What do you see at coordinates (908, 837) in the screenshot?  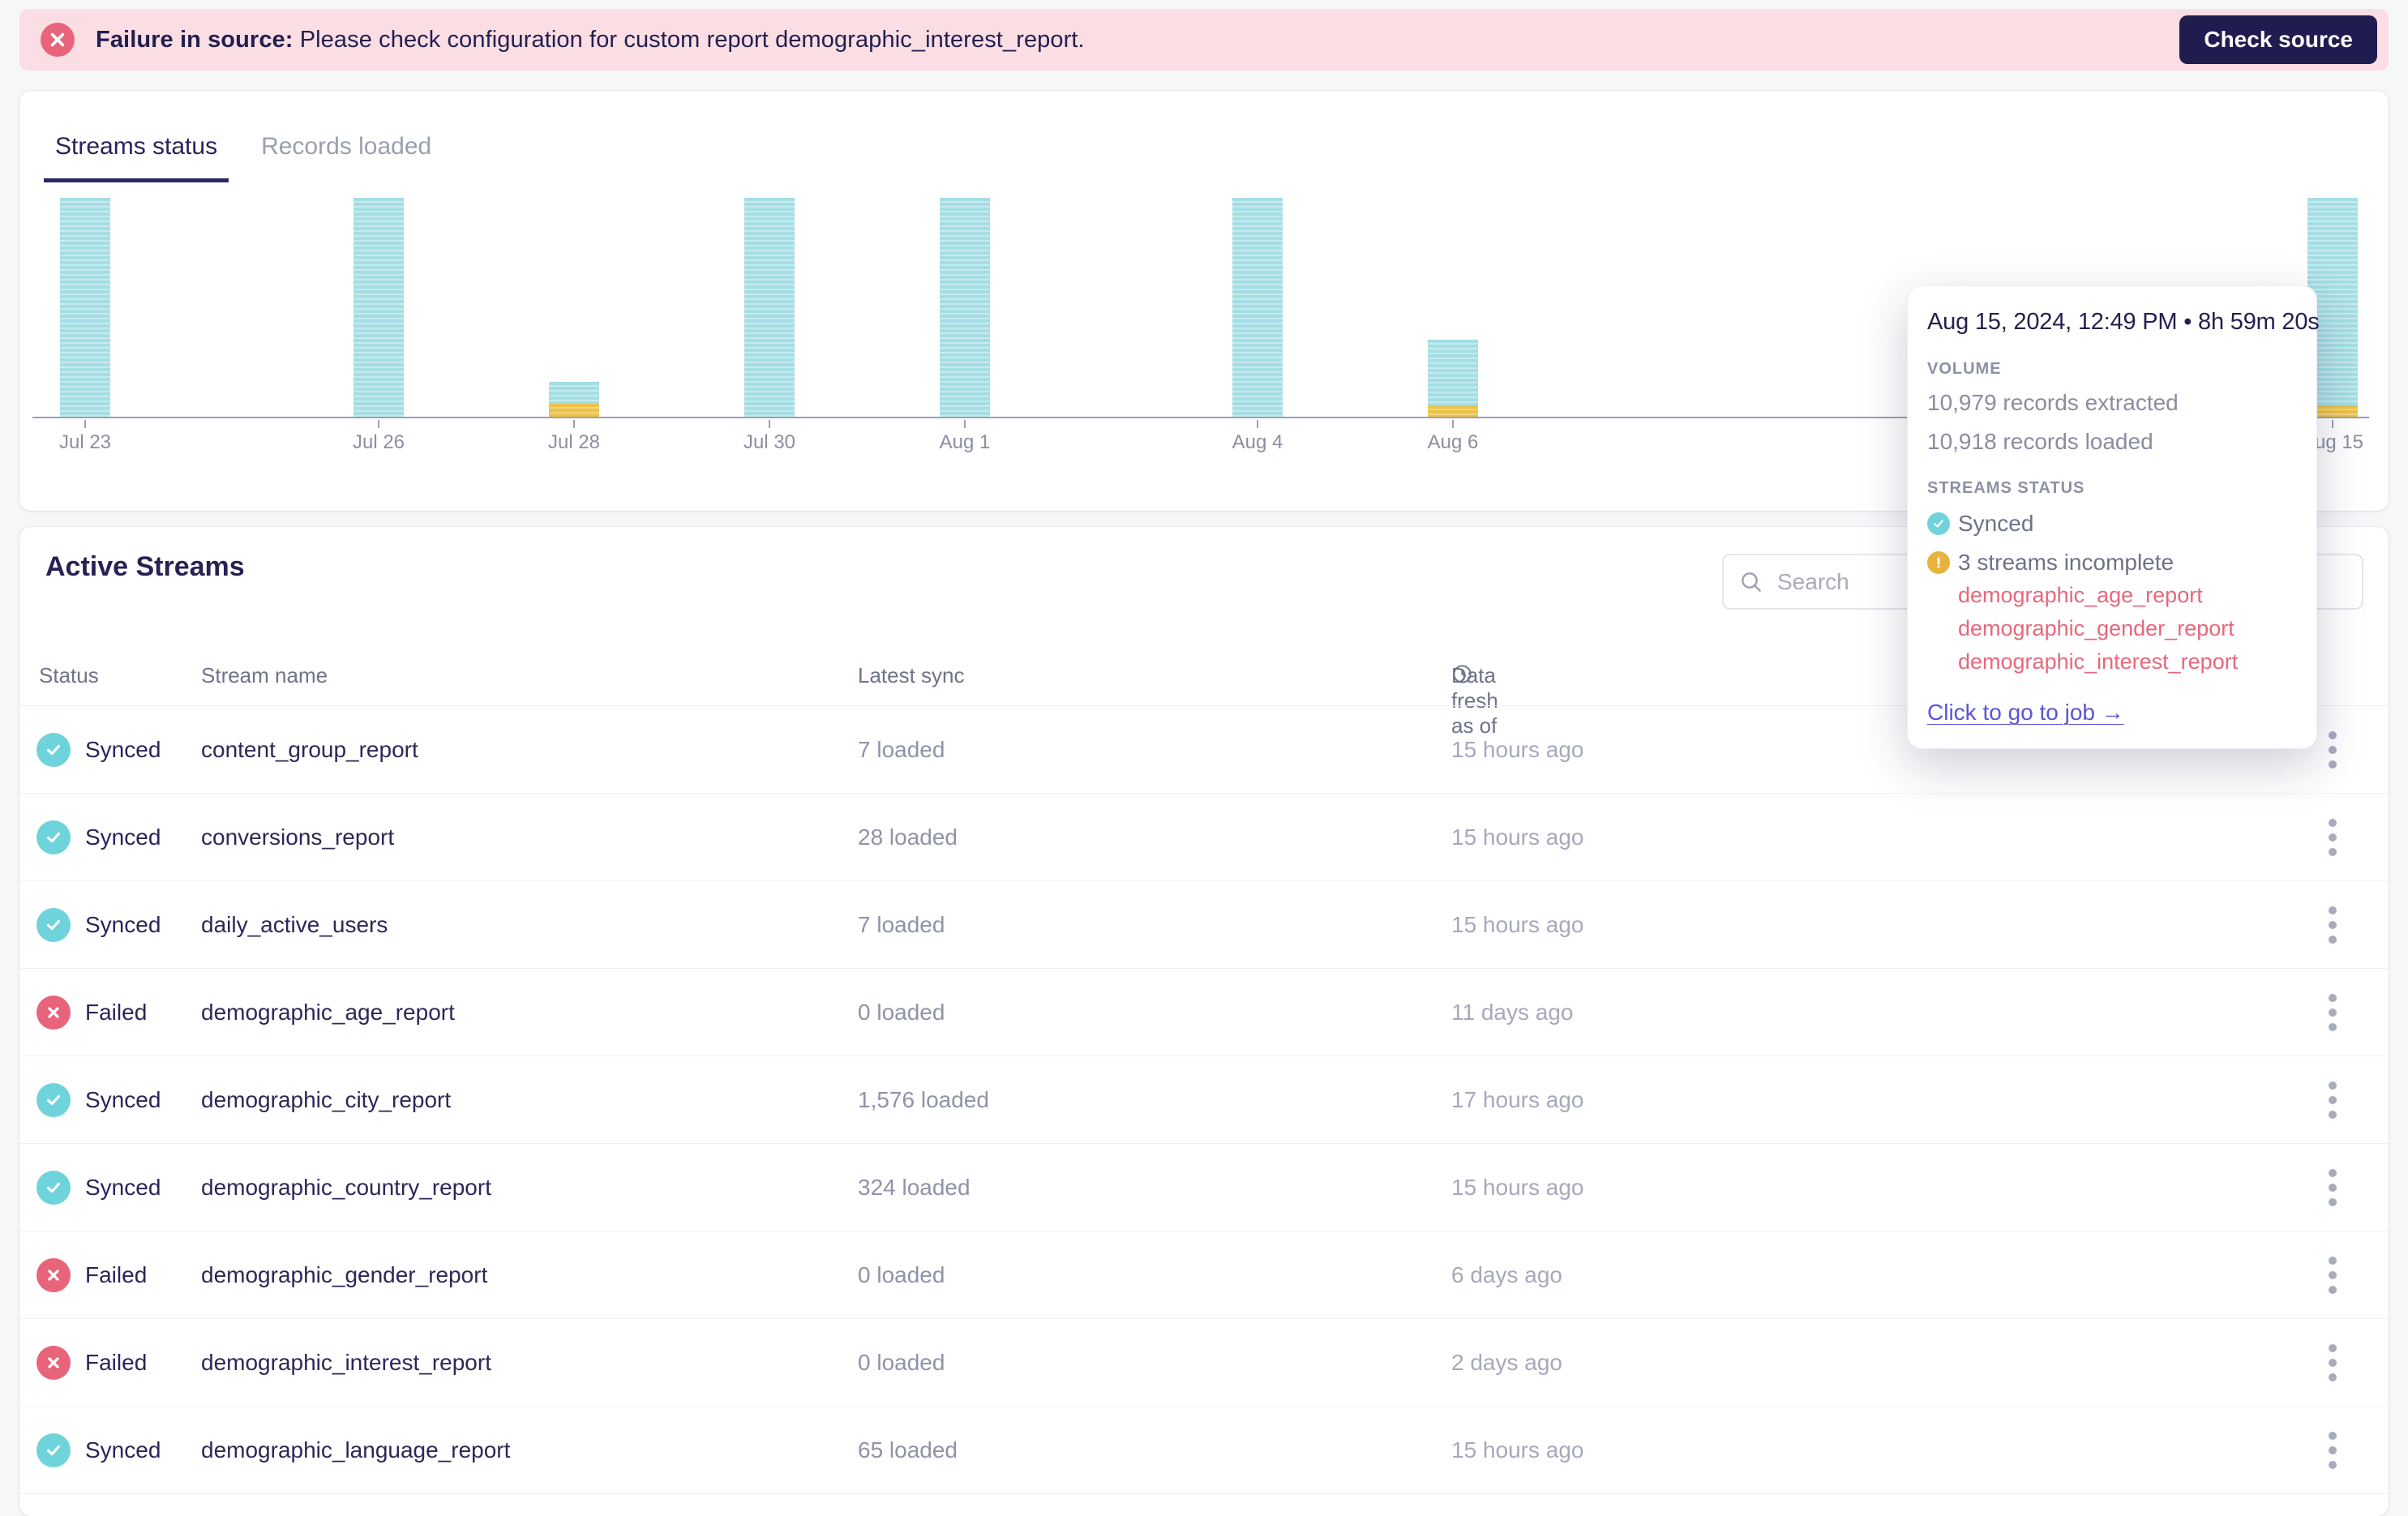 I see `latest-sync-value: 28 loaded` at bounding box center [908, 837].